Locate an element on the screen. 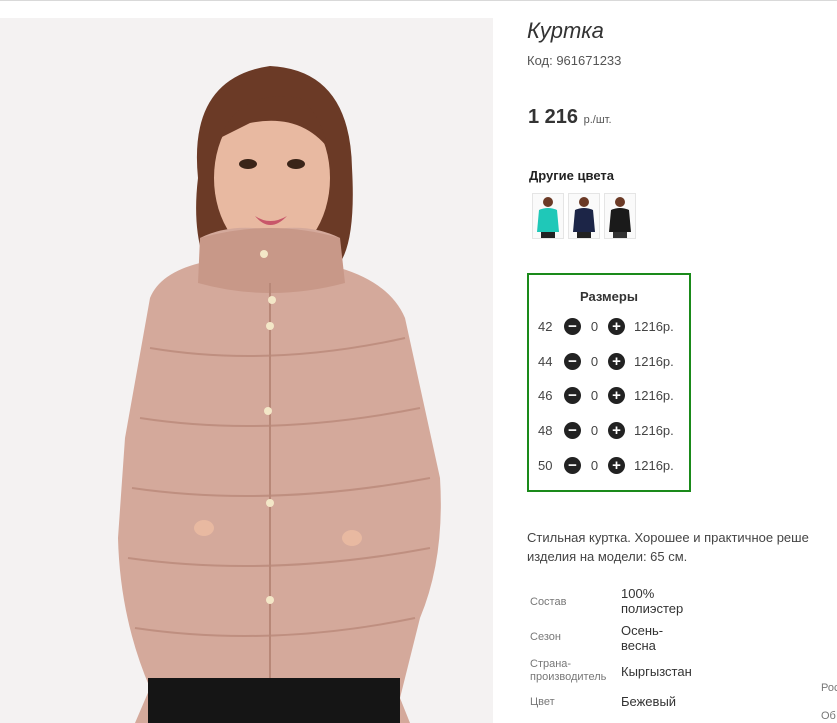 Image resolution: width=837 pixels, height=723 pixels. product-title: Куртка is located at coordinates (565, 30).